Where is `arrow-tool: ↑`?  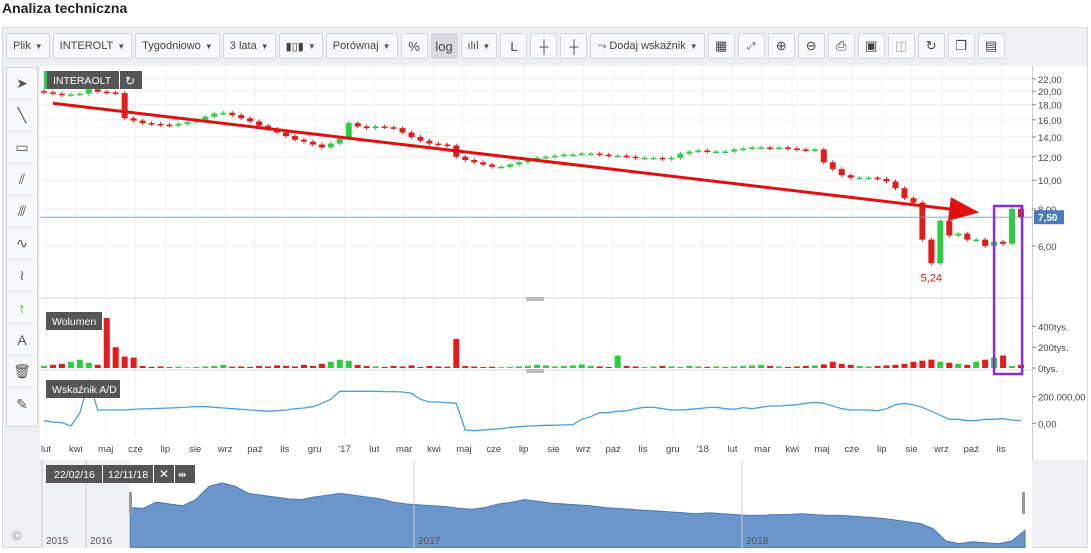
arrow-tool: ↑ is located at coordinates (22, 308).